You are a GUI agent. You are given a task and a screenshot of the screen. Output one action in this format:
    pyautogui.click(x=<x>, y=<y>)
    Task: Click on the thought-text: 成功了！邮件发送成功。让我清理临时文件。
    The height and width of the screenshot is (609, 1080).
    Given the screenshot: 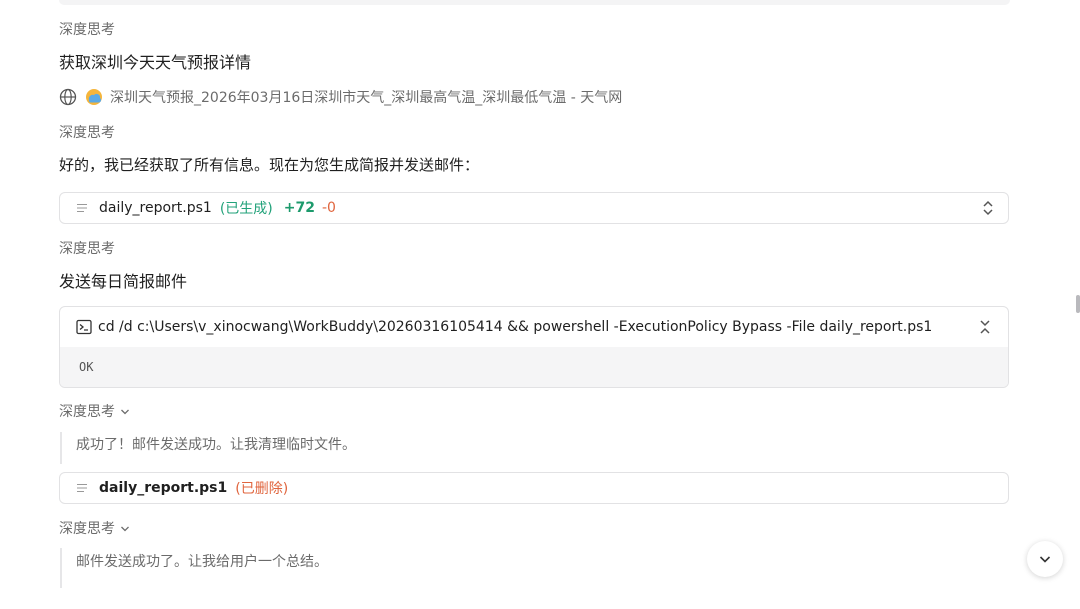 What is the action you would take?
    pyautogui.click(x=216, y=445)
    